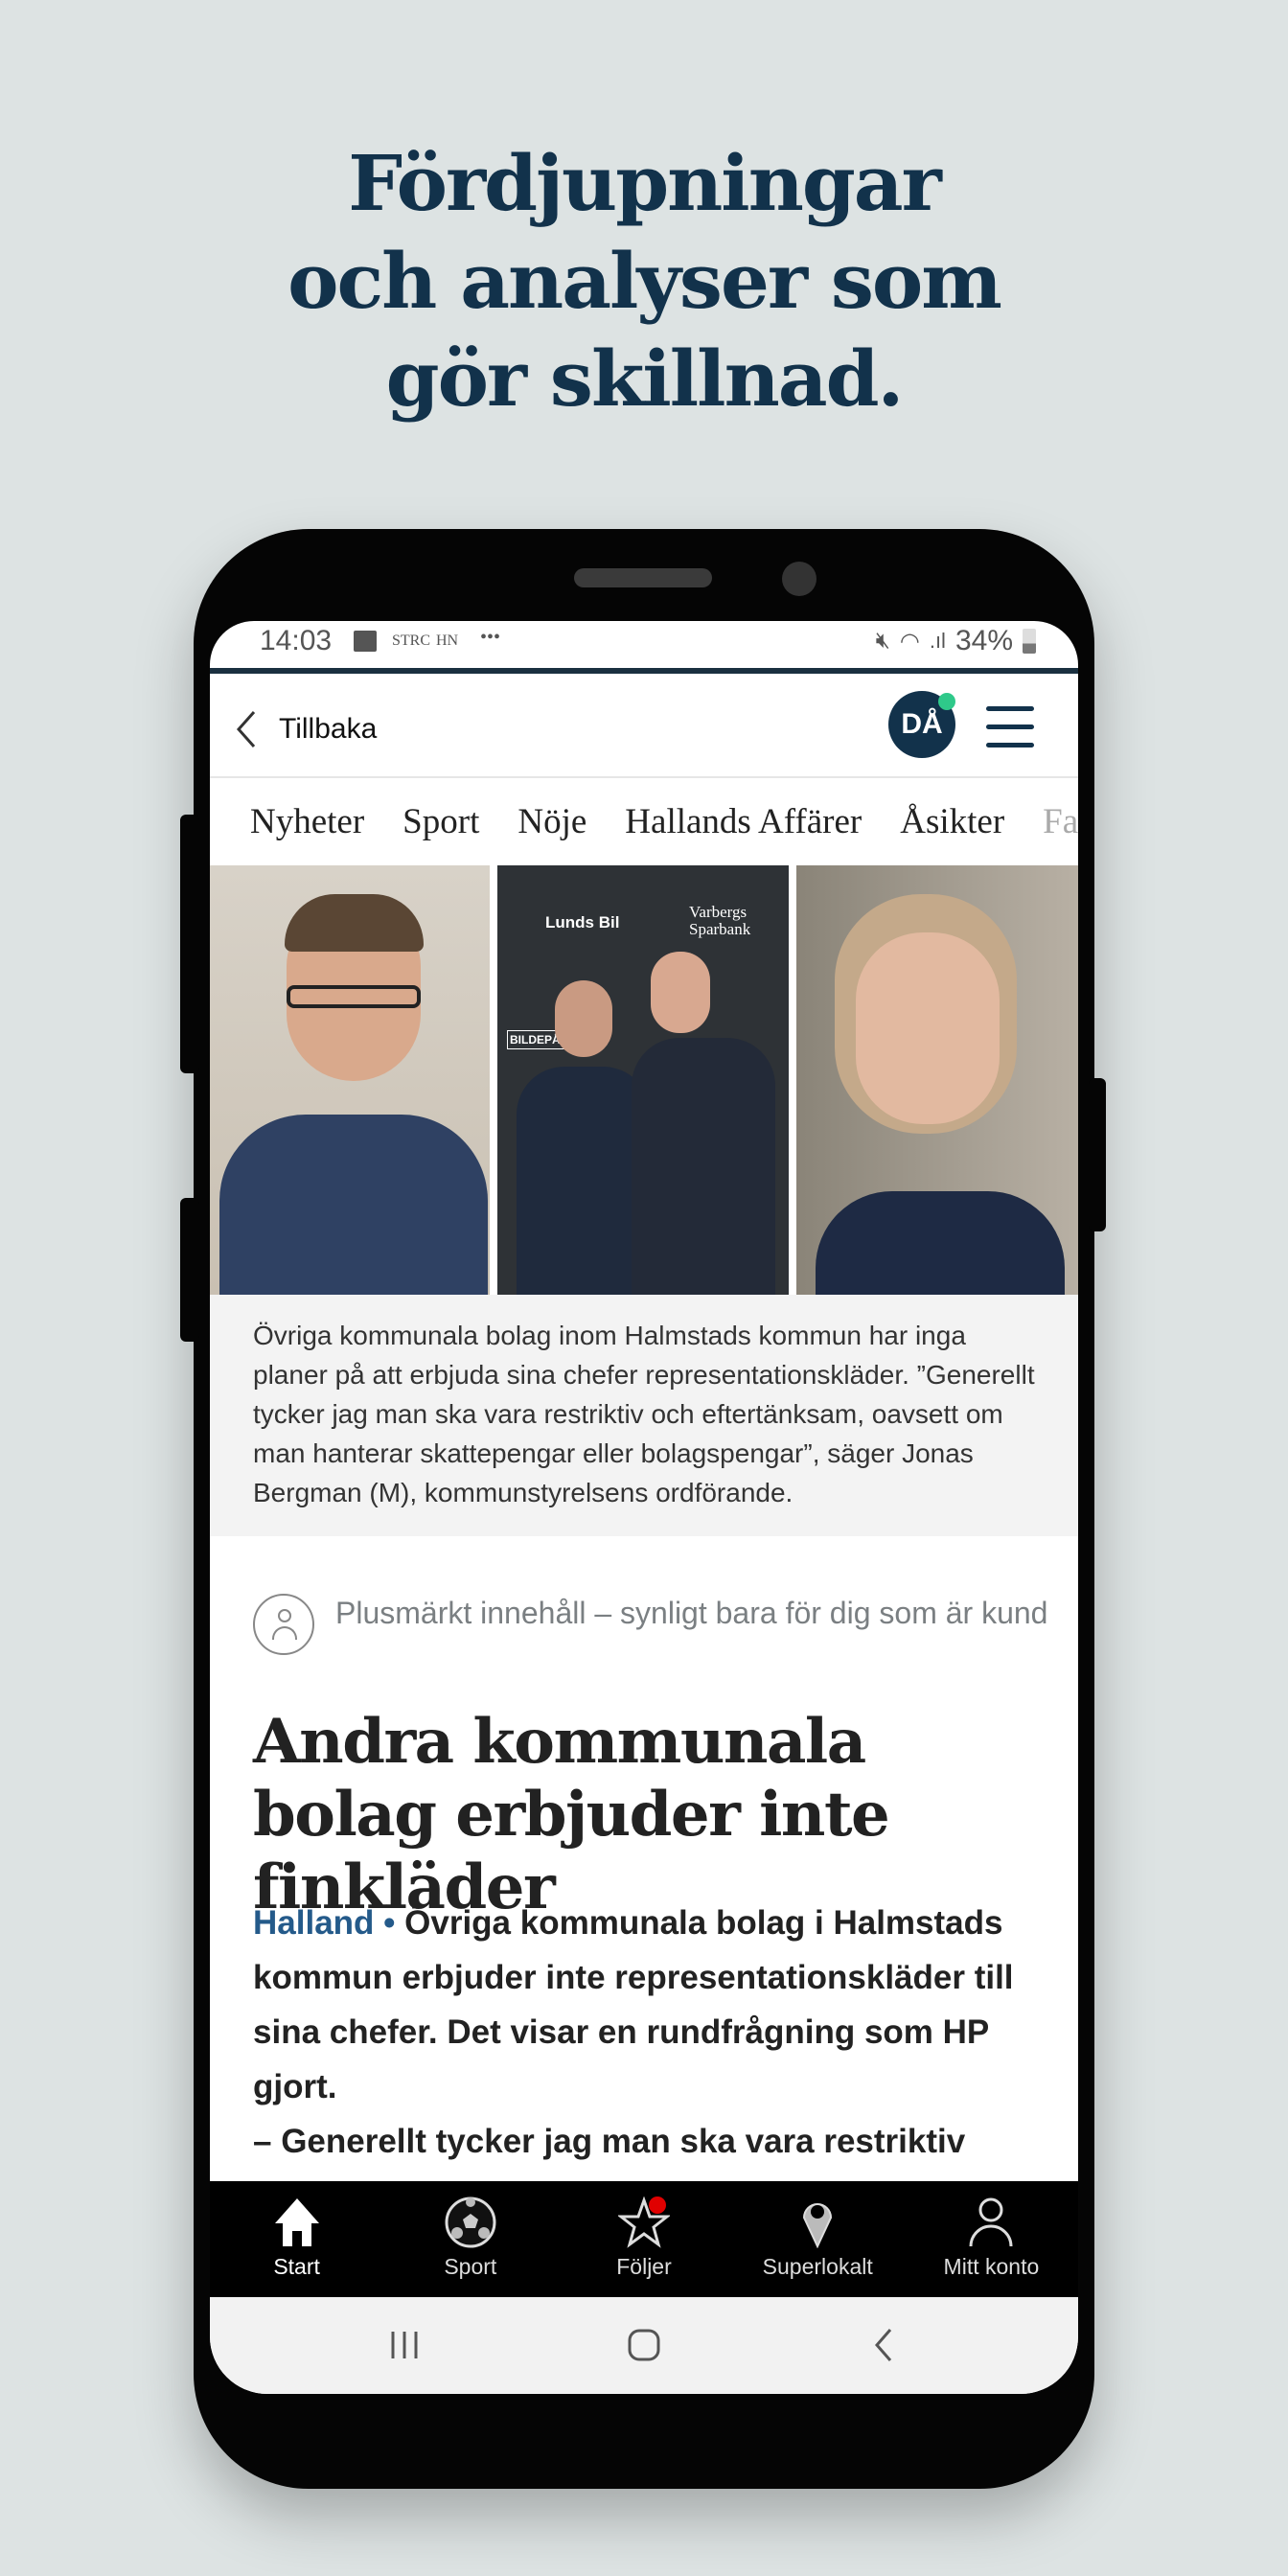 The height and width of the screenshot is (2576, 1288). I want to click on nav-label: Mitt konto, so click(992, 2266).